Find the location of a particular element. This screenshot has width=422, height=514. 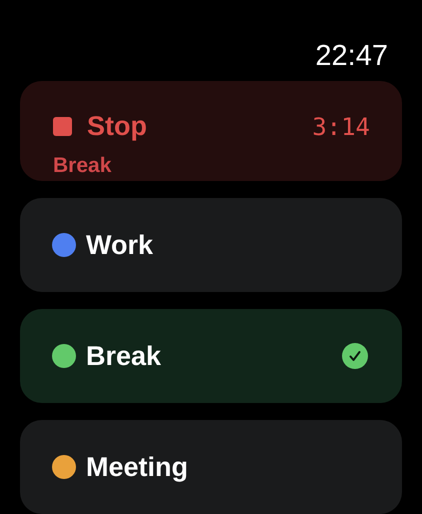

checkmark-icon is located at coordinates (355, 356).